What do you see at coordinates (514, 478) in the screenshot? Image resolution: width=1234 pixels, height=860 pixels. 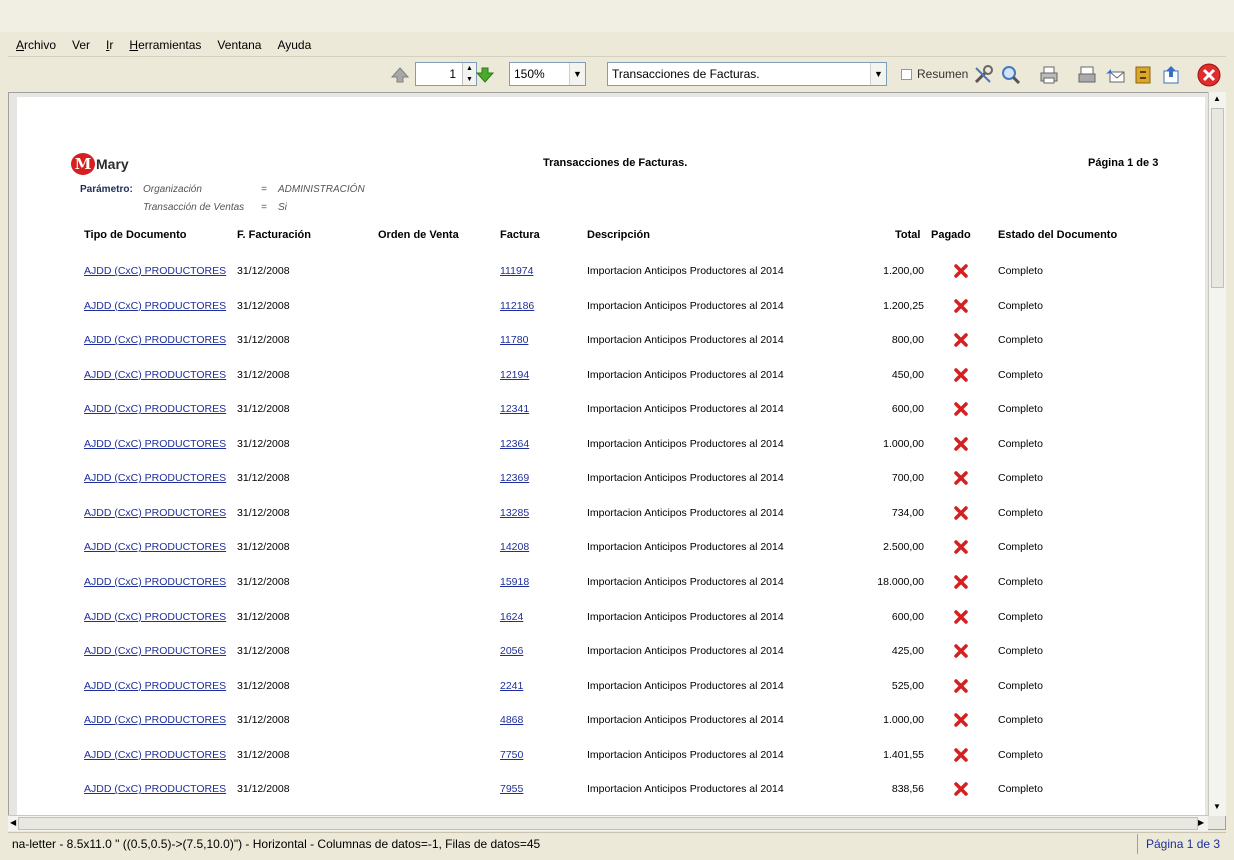 I see `invoice-link: 12369` at bounding box center [514, 478].